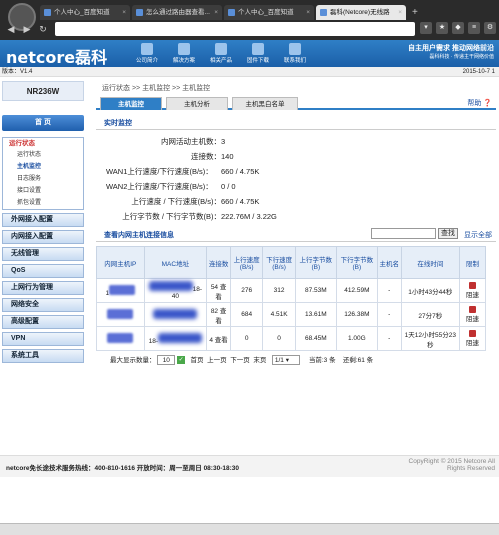 The image size is (499, 535). What do you see at coordinates (43, 322) in the screenshot?
I see `sidebar-item-advanced: 高级配置` at bounding box center [43, 322].